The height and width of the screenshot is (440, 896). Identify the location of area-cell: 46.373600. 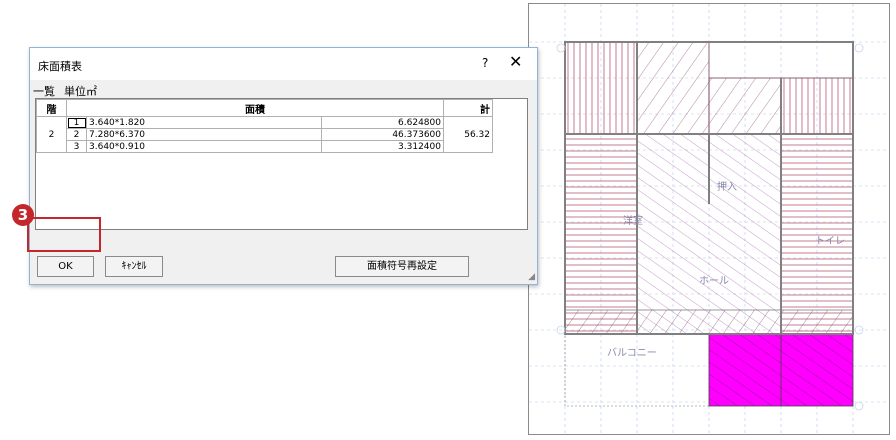
(382, 134).